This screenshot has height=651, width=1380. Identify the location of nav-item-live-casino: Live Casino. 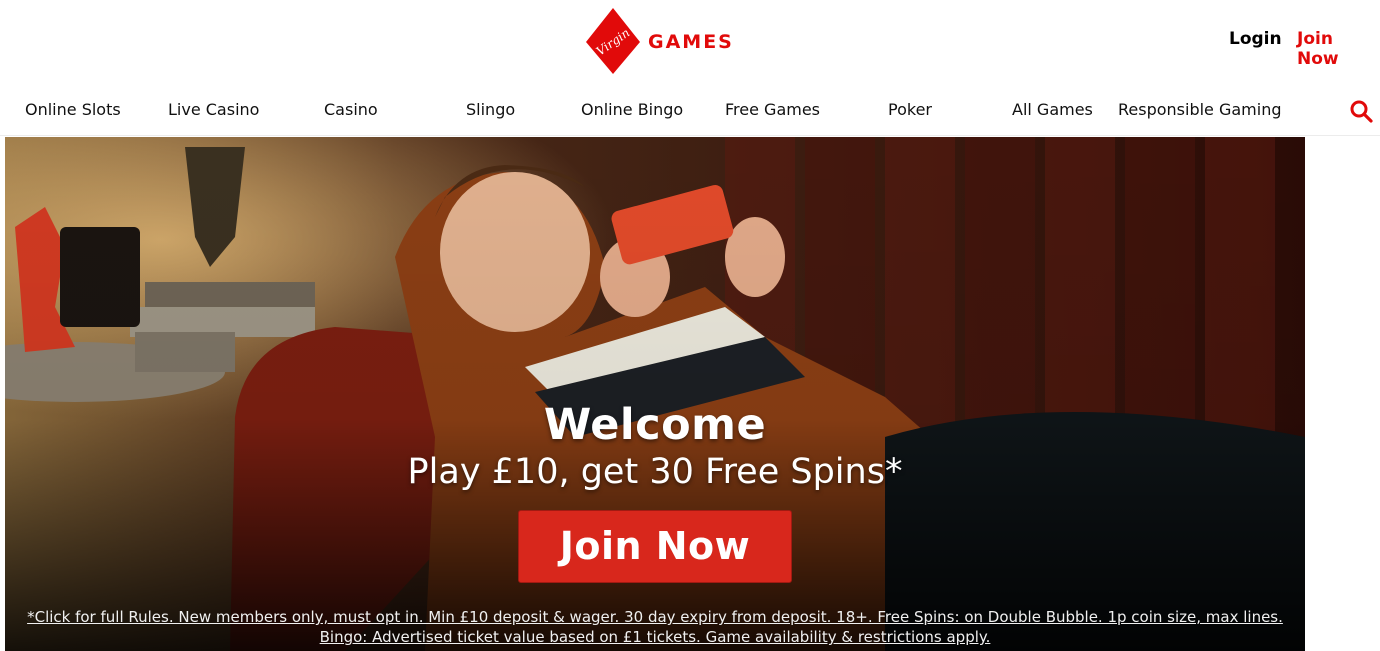
(213, 109).